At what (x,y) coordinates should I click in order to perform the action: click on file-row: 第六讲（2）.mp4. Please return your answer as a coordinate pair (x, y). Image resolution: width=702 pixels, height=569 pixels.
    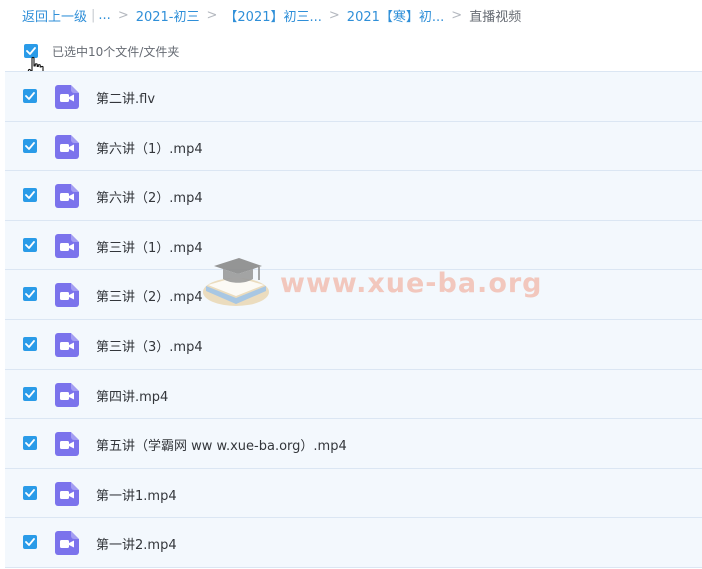
    Looking at the image, I should click on (353, 196).